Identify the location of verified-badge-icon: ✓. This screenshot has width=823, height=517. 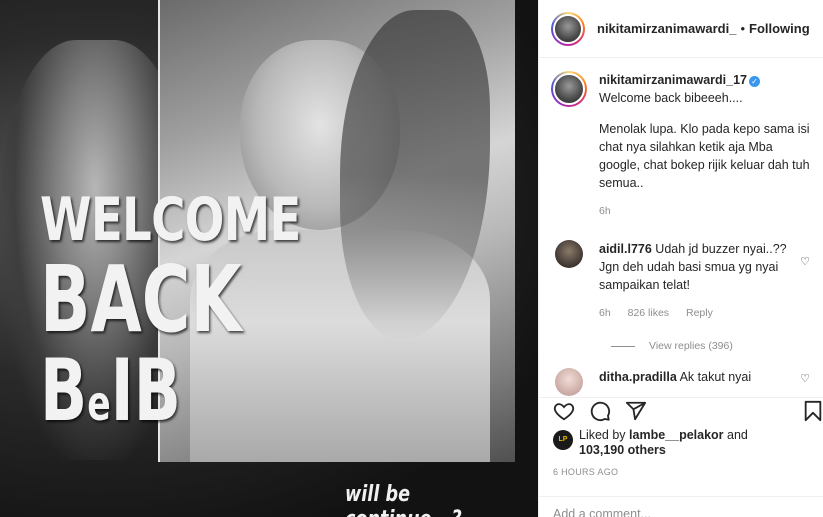
(754, 81).